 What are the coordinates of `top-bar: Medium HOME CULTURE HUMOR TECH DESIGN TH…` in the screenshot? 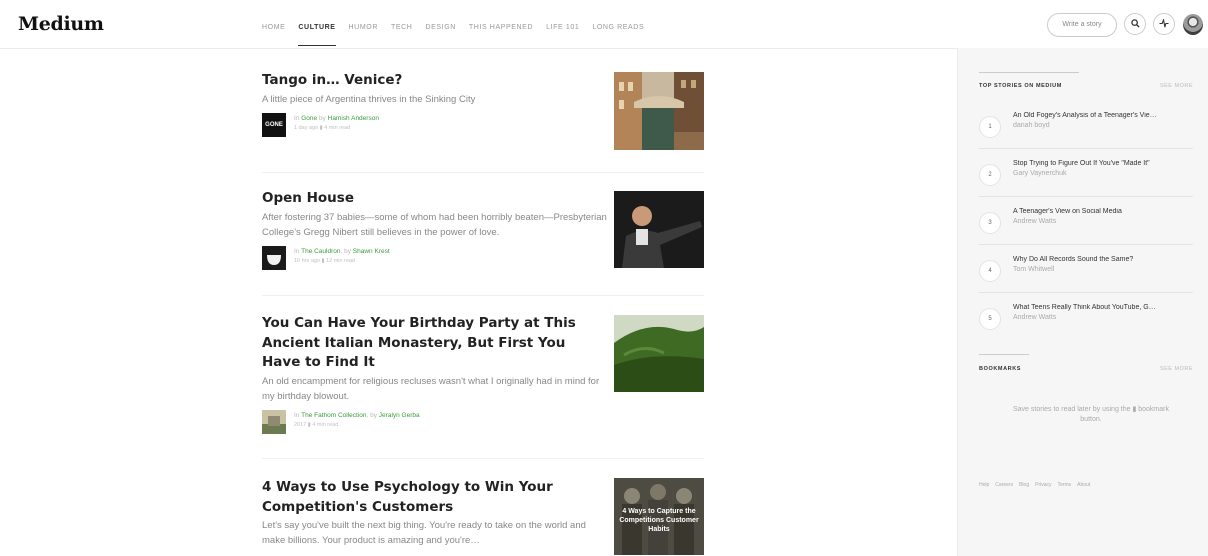 It's located at (604, 24).